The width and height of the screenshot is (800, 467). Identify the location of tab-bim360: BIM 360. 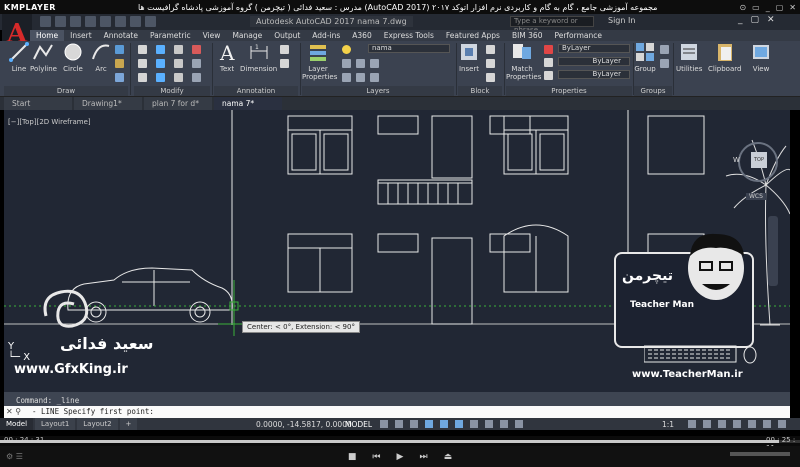
(527, 35).